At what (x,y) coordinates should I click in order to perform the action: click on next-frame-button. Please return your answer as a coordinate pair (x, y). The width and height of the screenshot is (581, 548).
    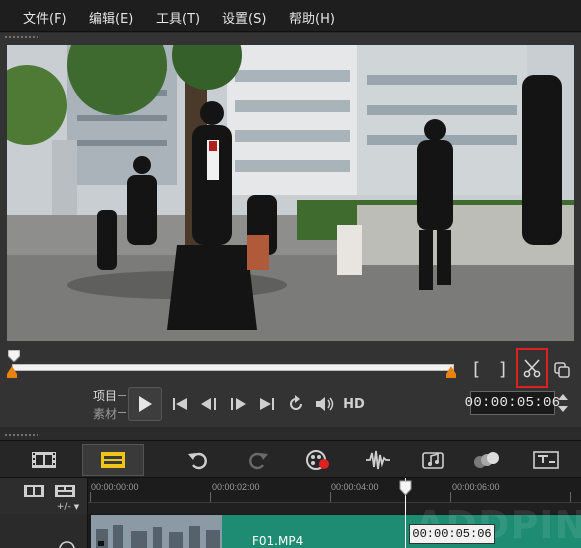
    Looking at the image, I should click on (238, 404).